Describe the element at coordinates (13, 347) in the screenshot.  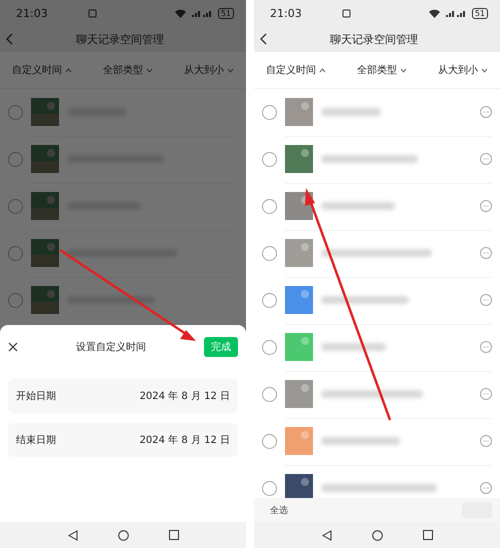
I see `close-icon` at that location.